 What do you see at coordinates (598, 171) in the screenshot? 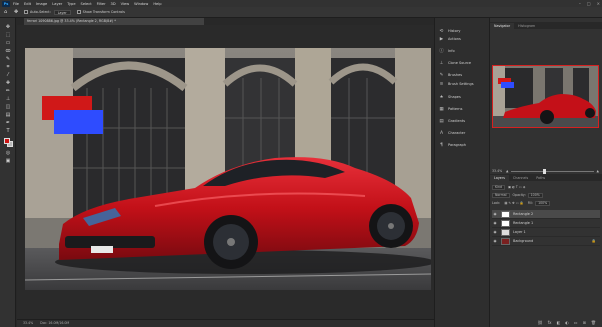
I see `zoom-in-icon: ▲` at bounding box center [598, 171].